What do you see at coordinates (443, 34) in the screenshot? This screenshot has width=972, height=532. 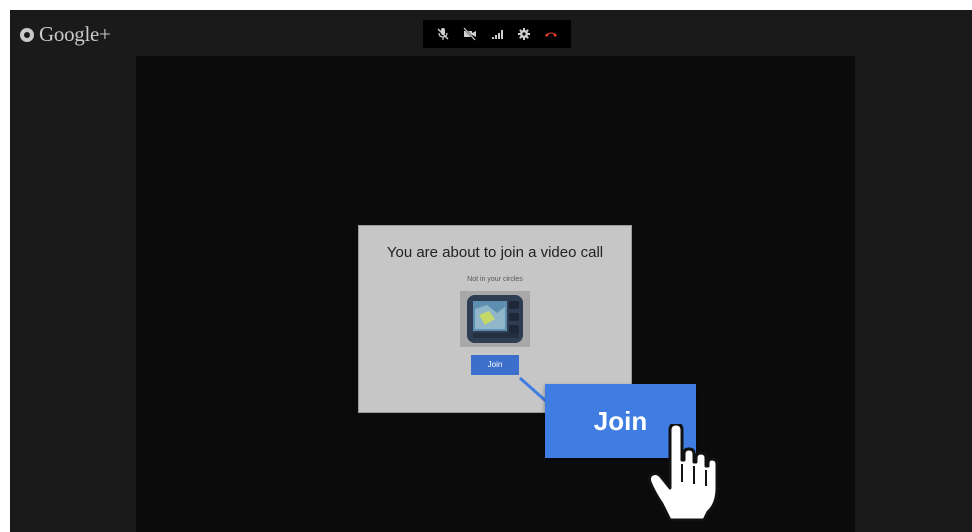 I see `mute-mic-icon` at bounding box center [443, 34].